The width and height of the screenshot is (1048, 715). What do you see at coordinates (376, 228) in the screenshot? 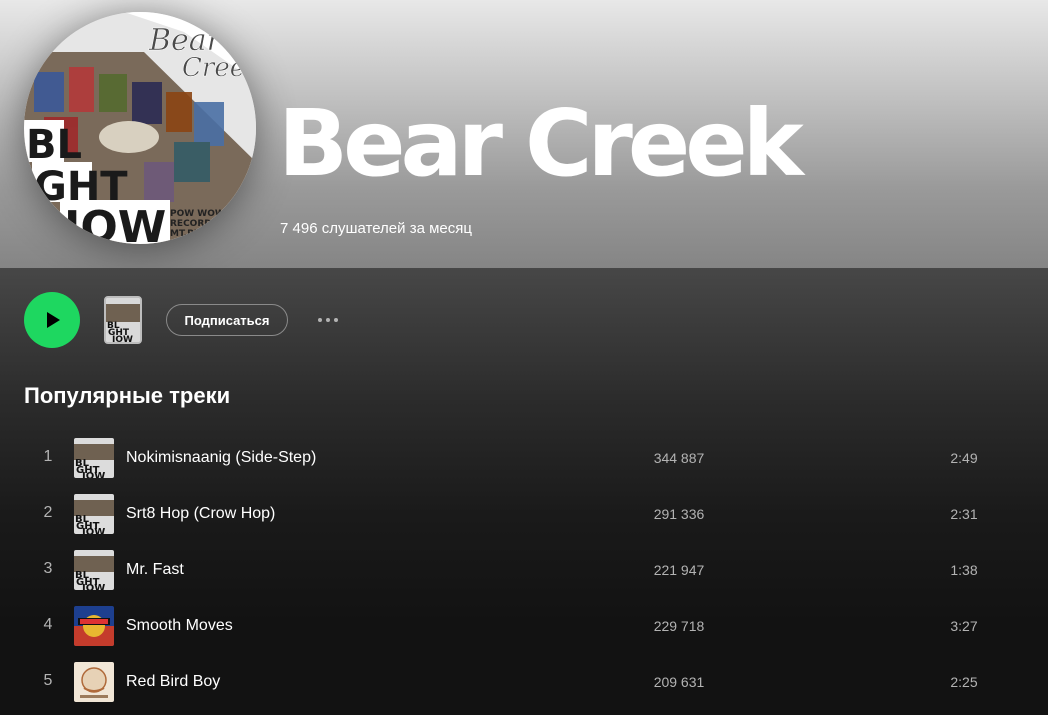
I see `monthly-listeners: 7 496 слушателей за месяц` at bounding box center [376, 228].